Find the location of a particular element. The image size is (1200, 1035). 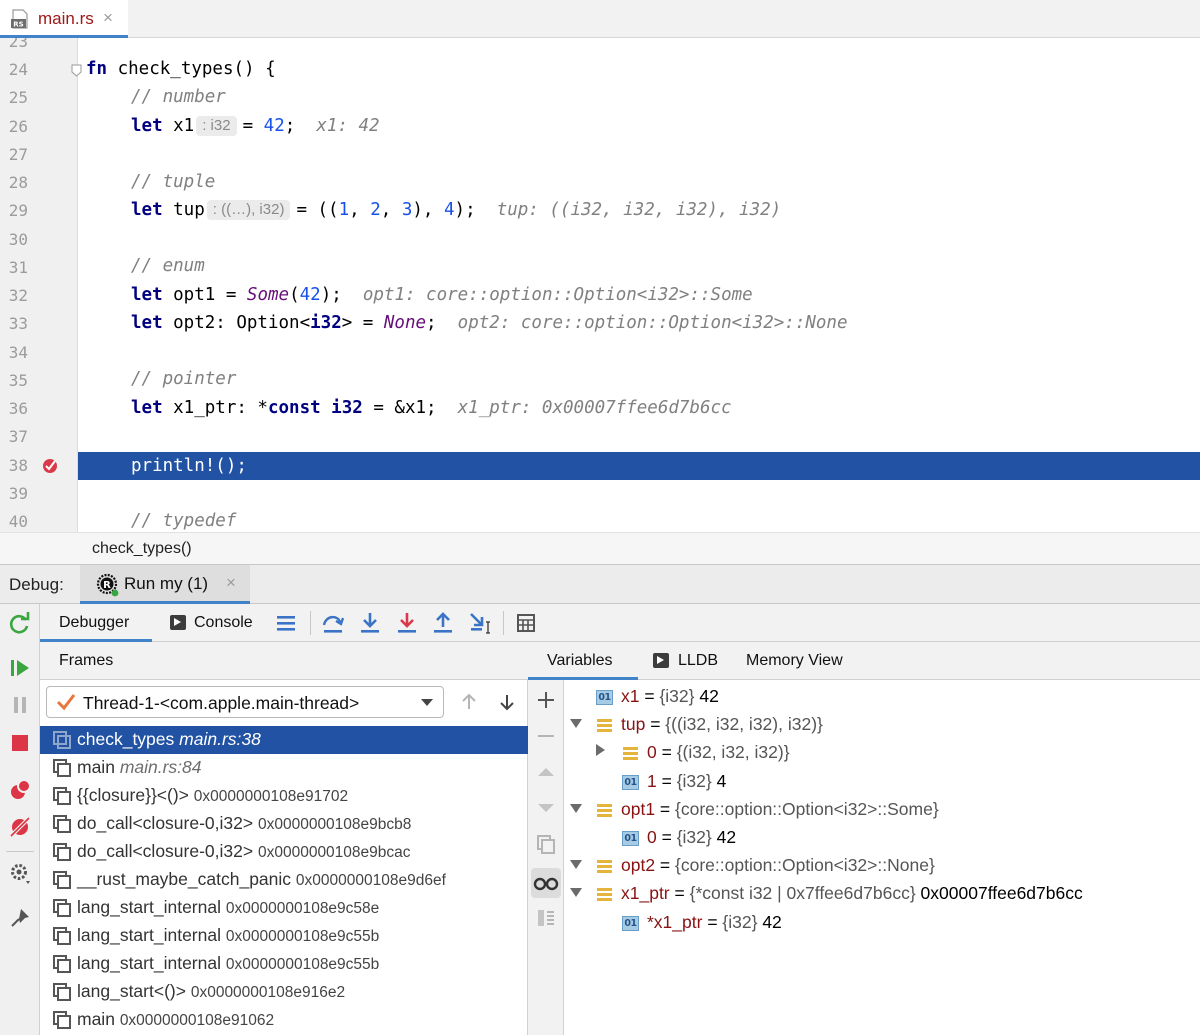

variable-row: 01 *x1_ptr = {i32} 42 is located at coordinates (702, 922).